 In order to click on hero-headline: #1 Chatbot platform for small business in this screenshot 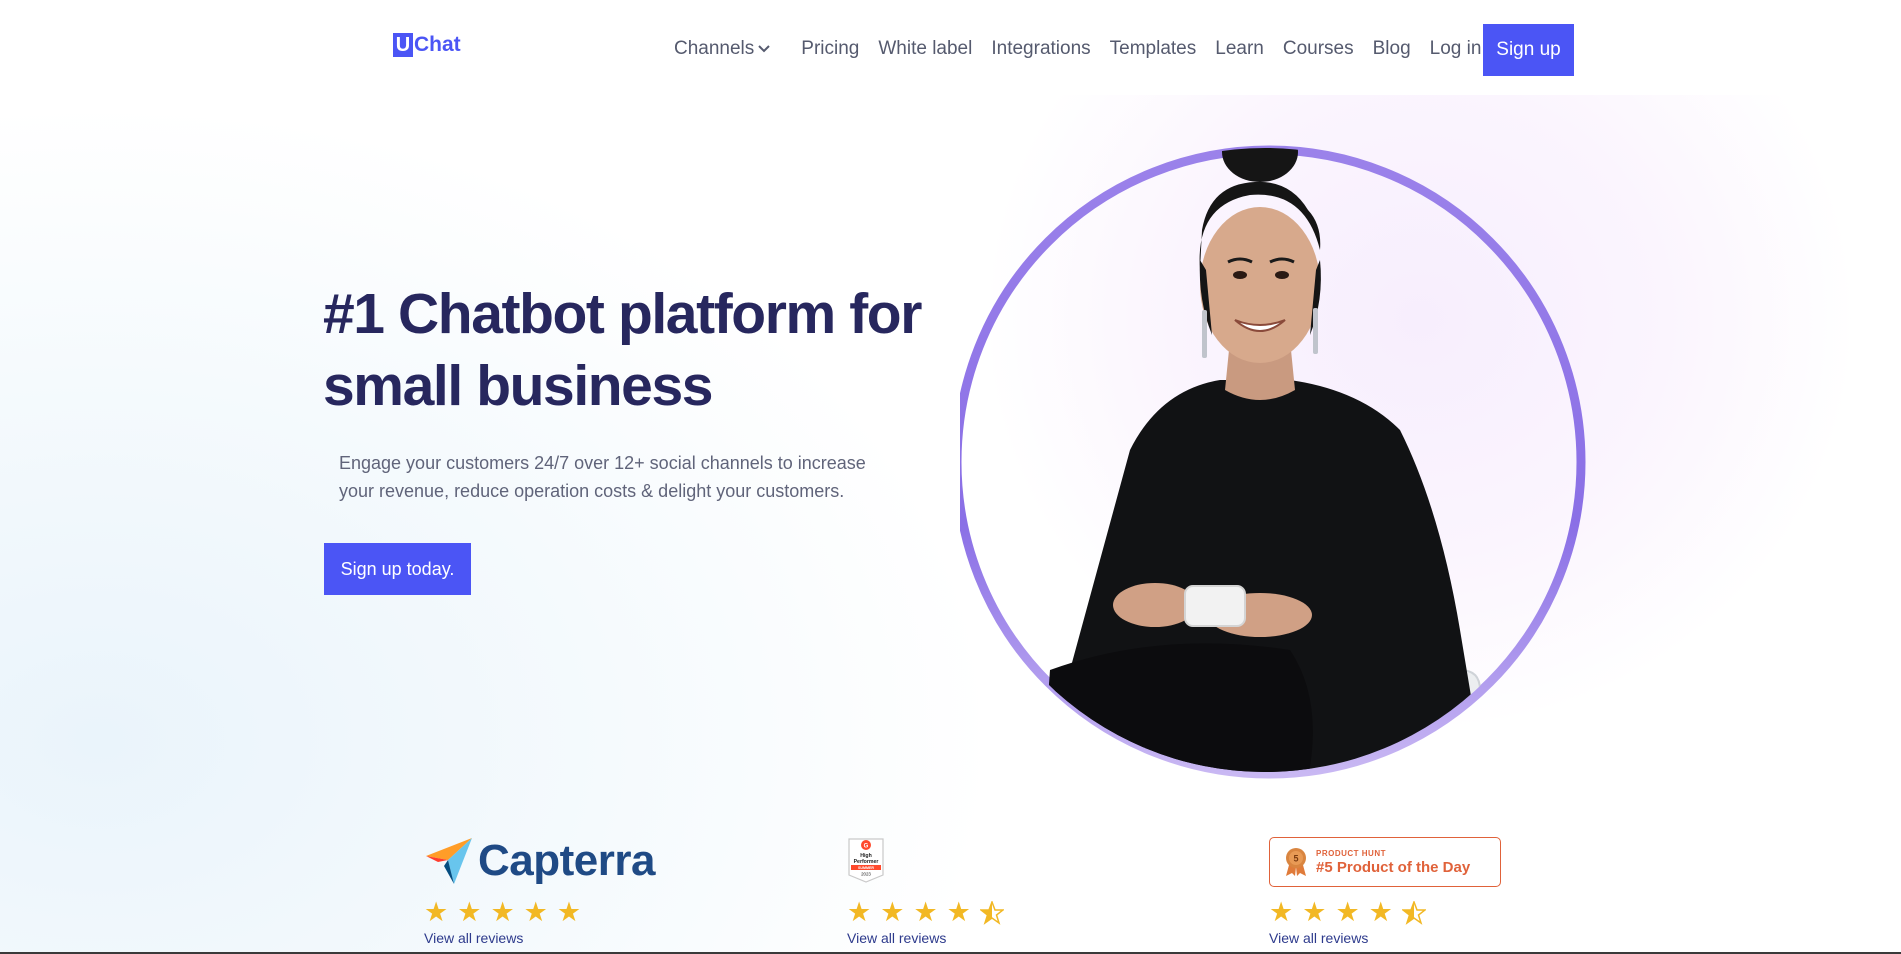, I will do `click(653, 350)`.